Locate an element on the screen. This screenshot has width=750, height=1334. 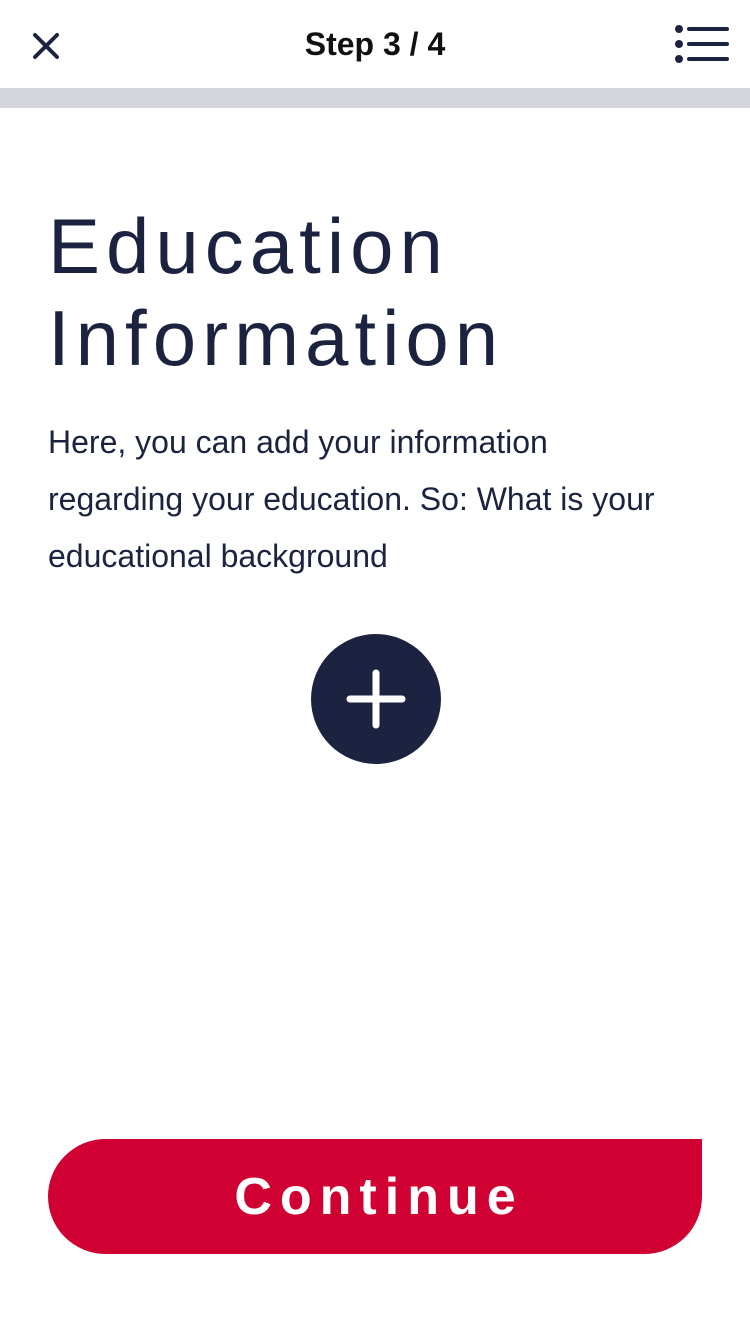
continue-button-label: Continue is located at coordinates (379, 1196).